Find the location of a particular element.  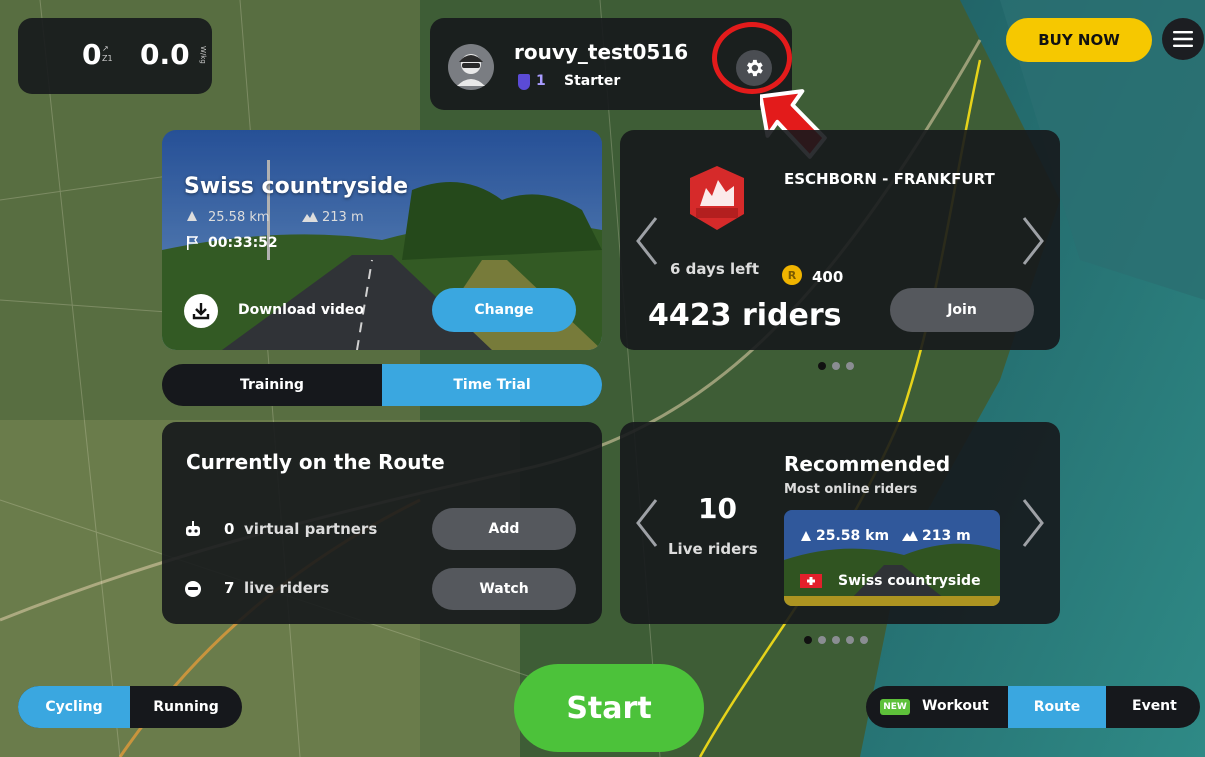

event-logo is located at coordinates (717, 198).